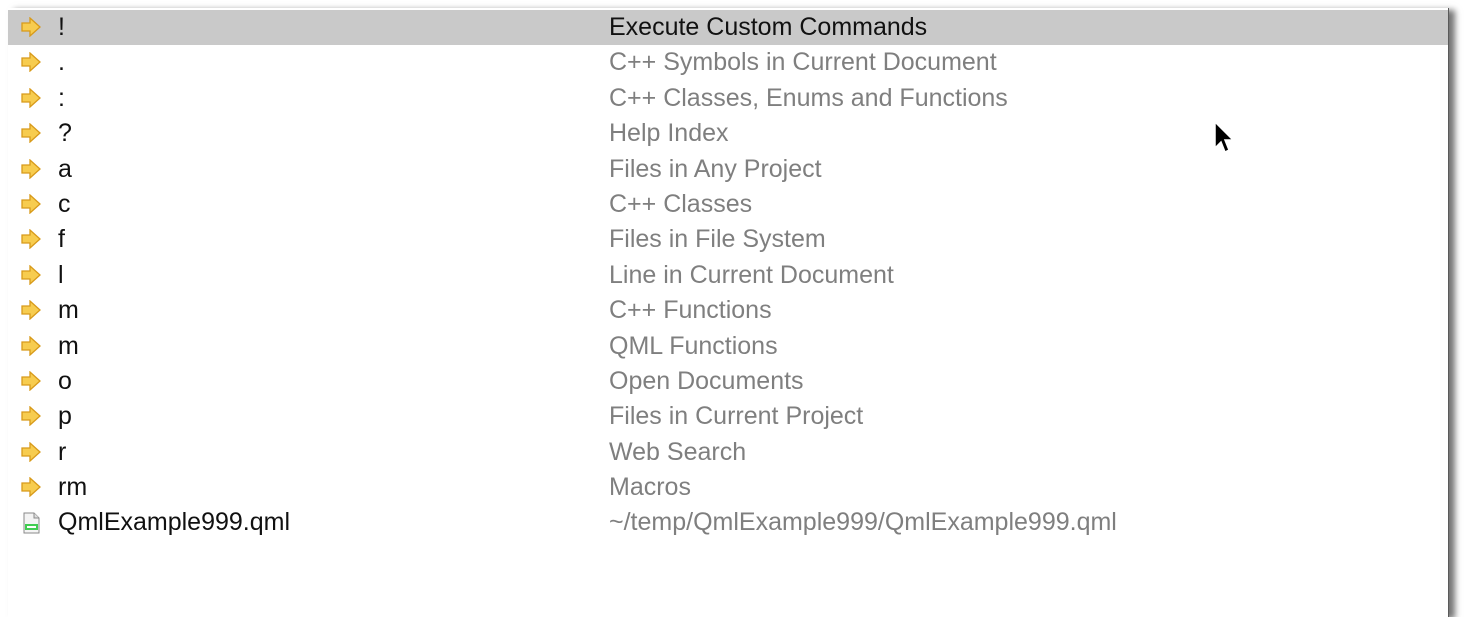 The width and height of the screenshot is (1464, 617). Describe the element at coordinates (65, 133) in the screenshot. I see `list-item-shortcut: ?` at that location.